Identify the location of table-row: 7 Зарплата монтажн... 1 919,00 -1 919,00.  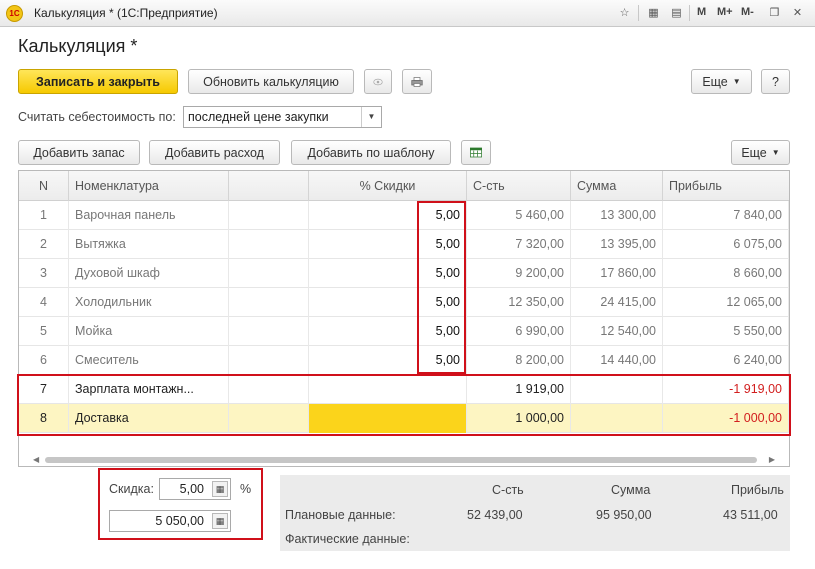
(404, 389).